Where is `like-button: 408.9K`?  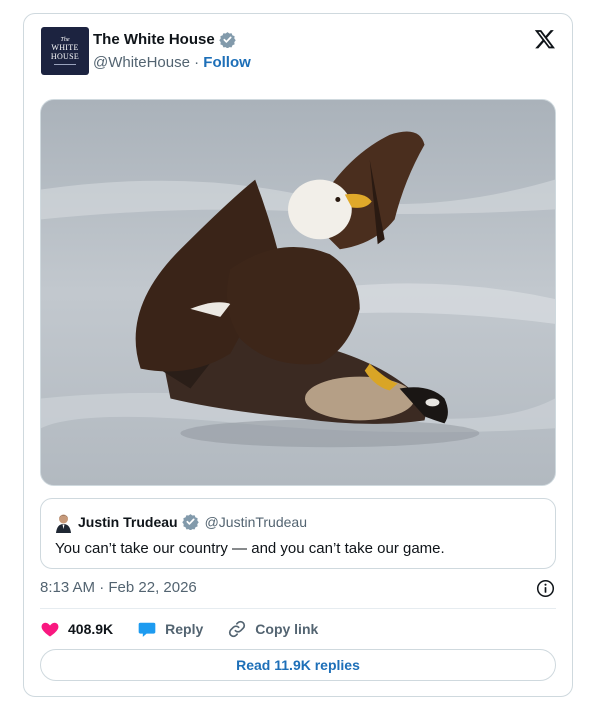 like-button: 408.9K is located at coordinates (76, 629).